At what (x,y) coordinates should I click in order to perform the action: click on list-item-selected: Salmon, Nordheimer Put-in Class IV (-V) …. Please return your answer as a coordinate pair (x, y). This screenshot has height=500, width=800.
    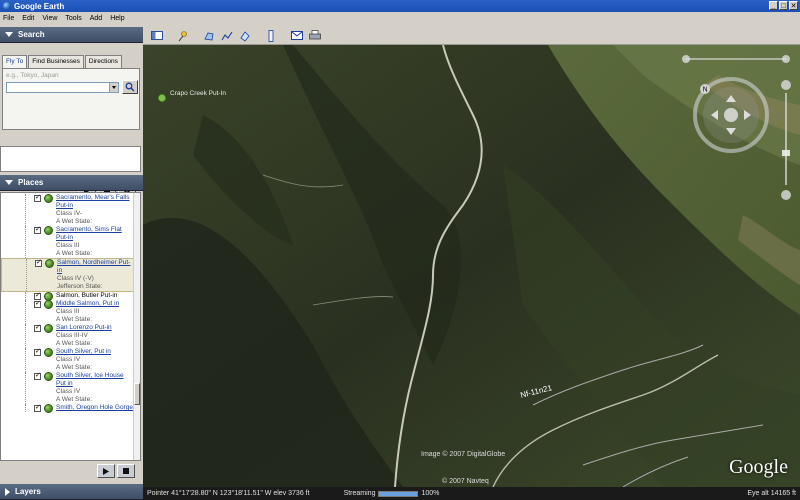
    Looking at the image, I should click on (67, 275).